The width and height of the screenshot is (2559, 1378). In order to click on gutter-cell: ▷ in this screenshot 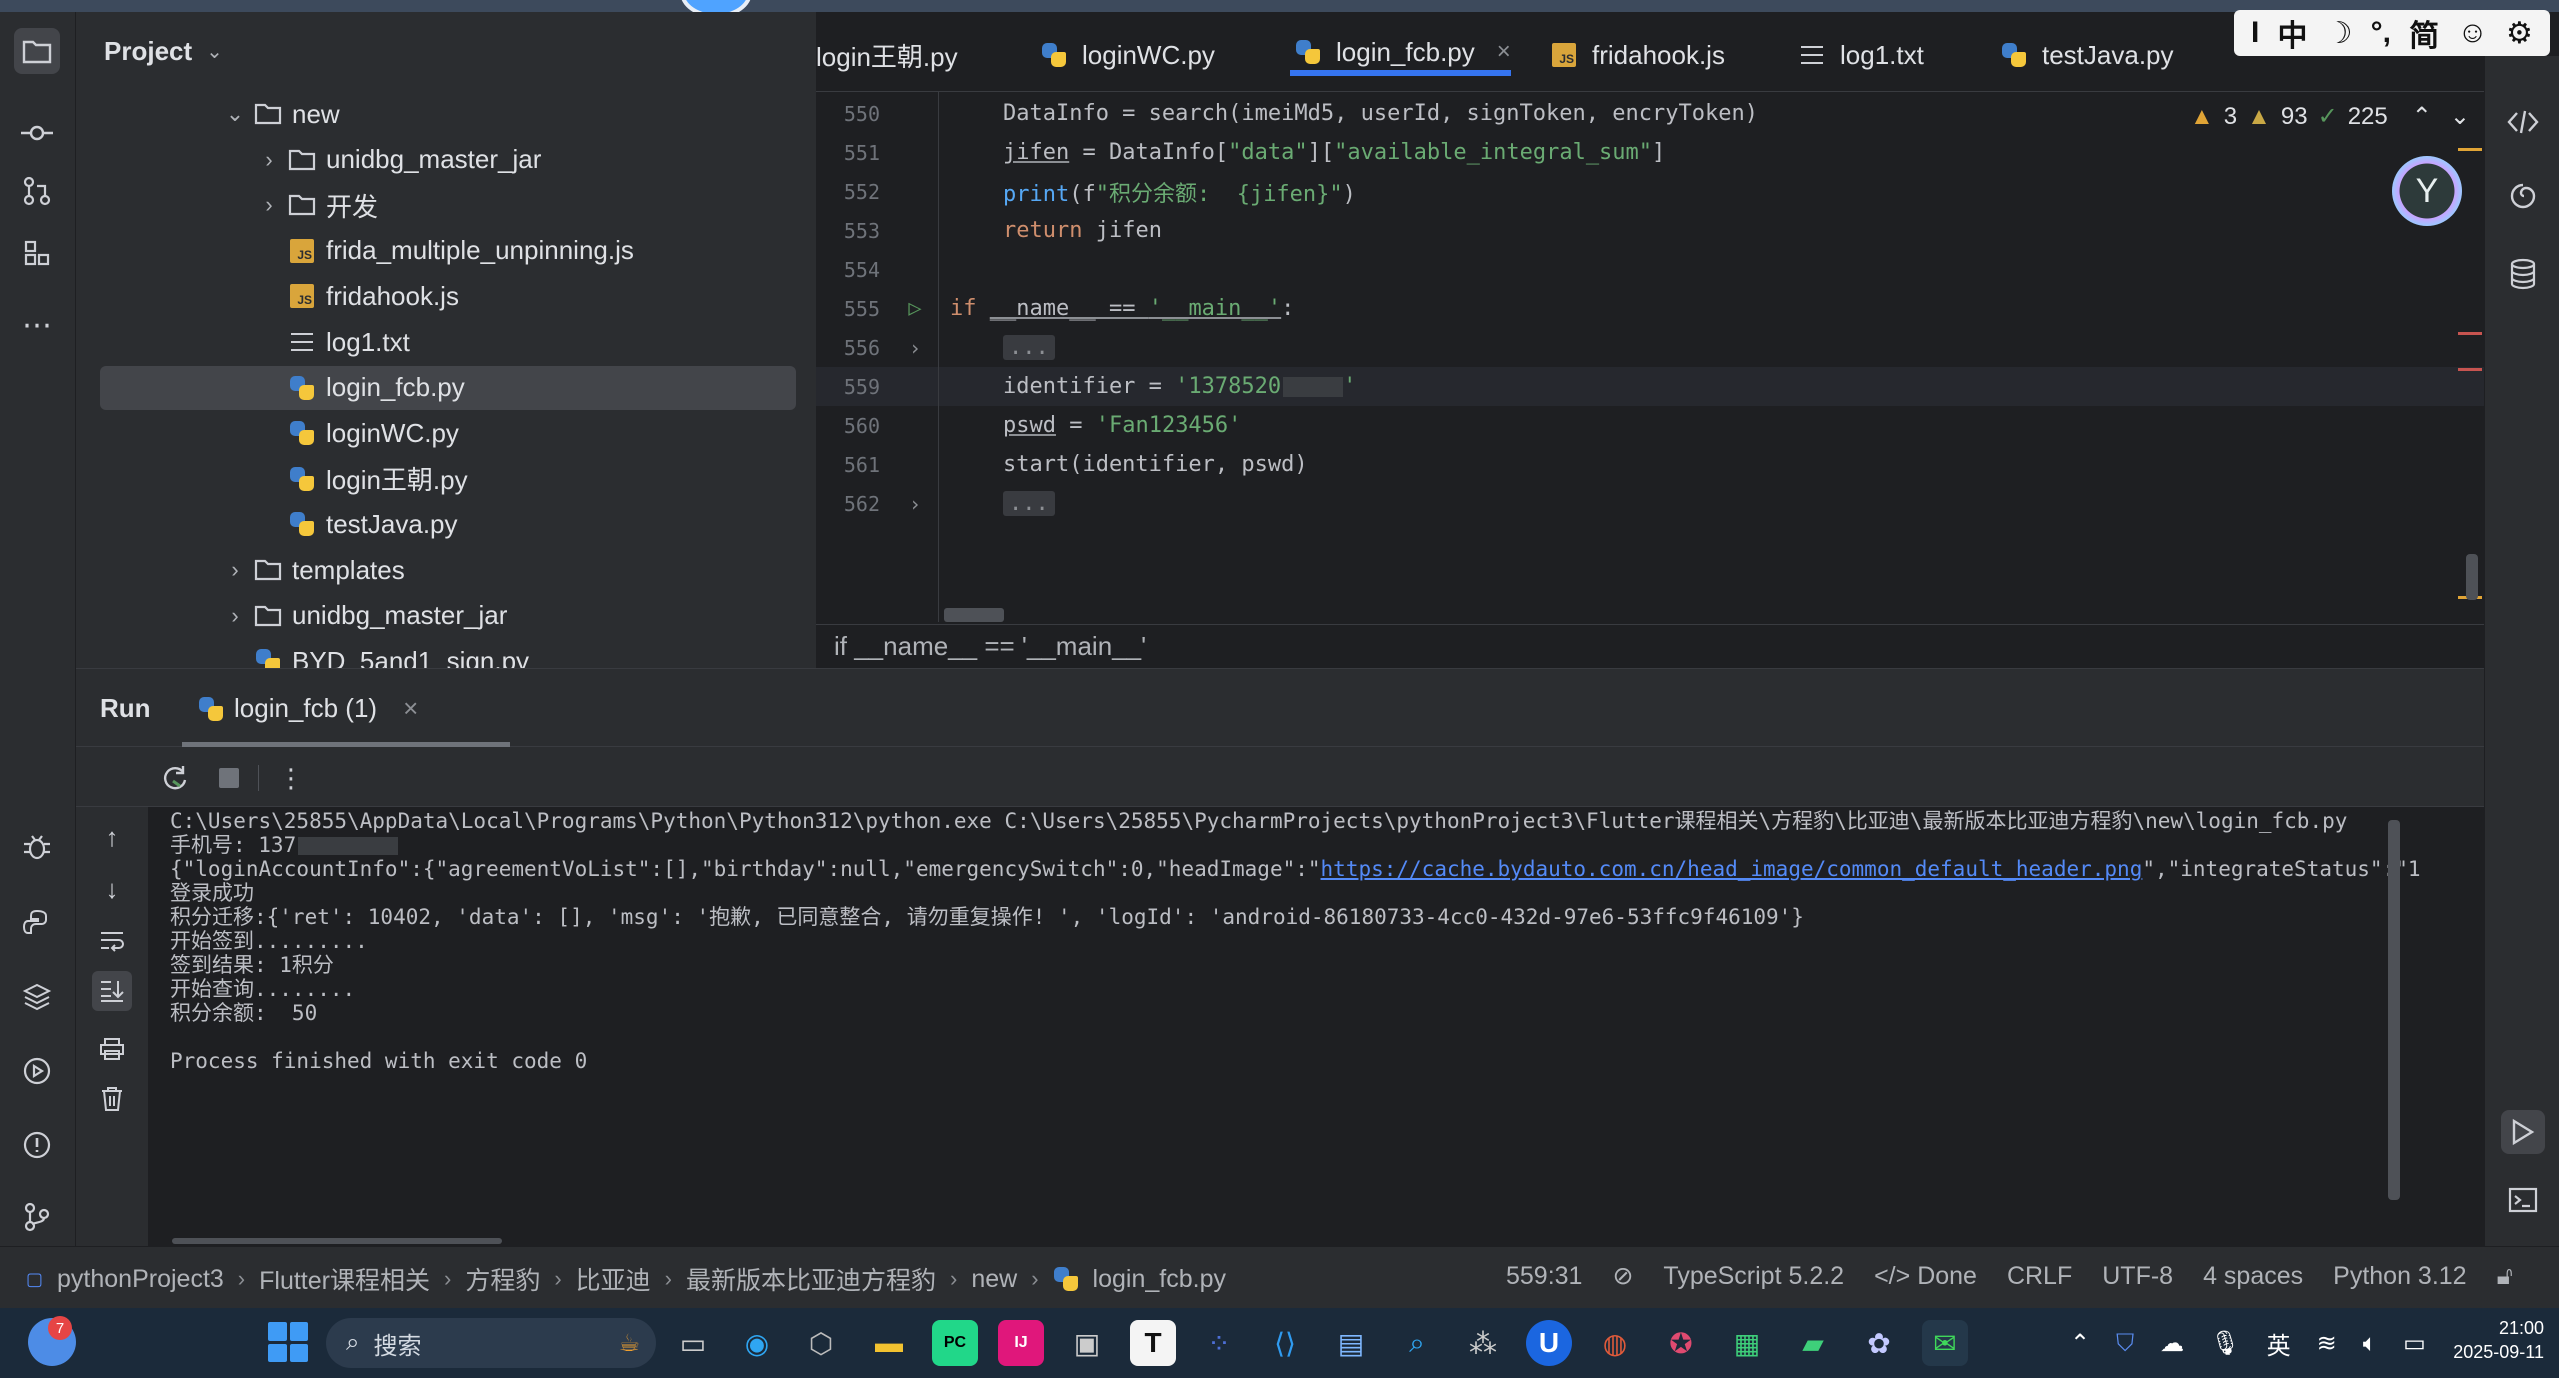, I will do `click(915, 308)`.